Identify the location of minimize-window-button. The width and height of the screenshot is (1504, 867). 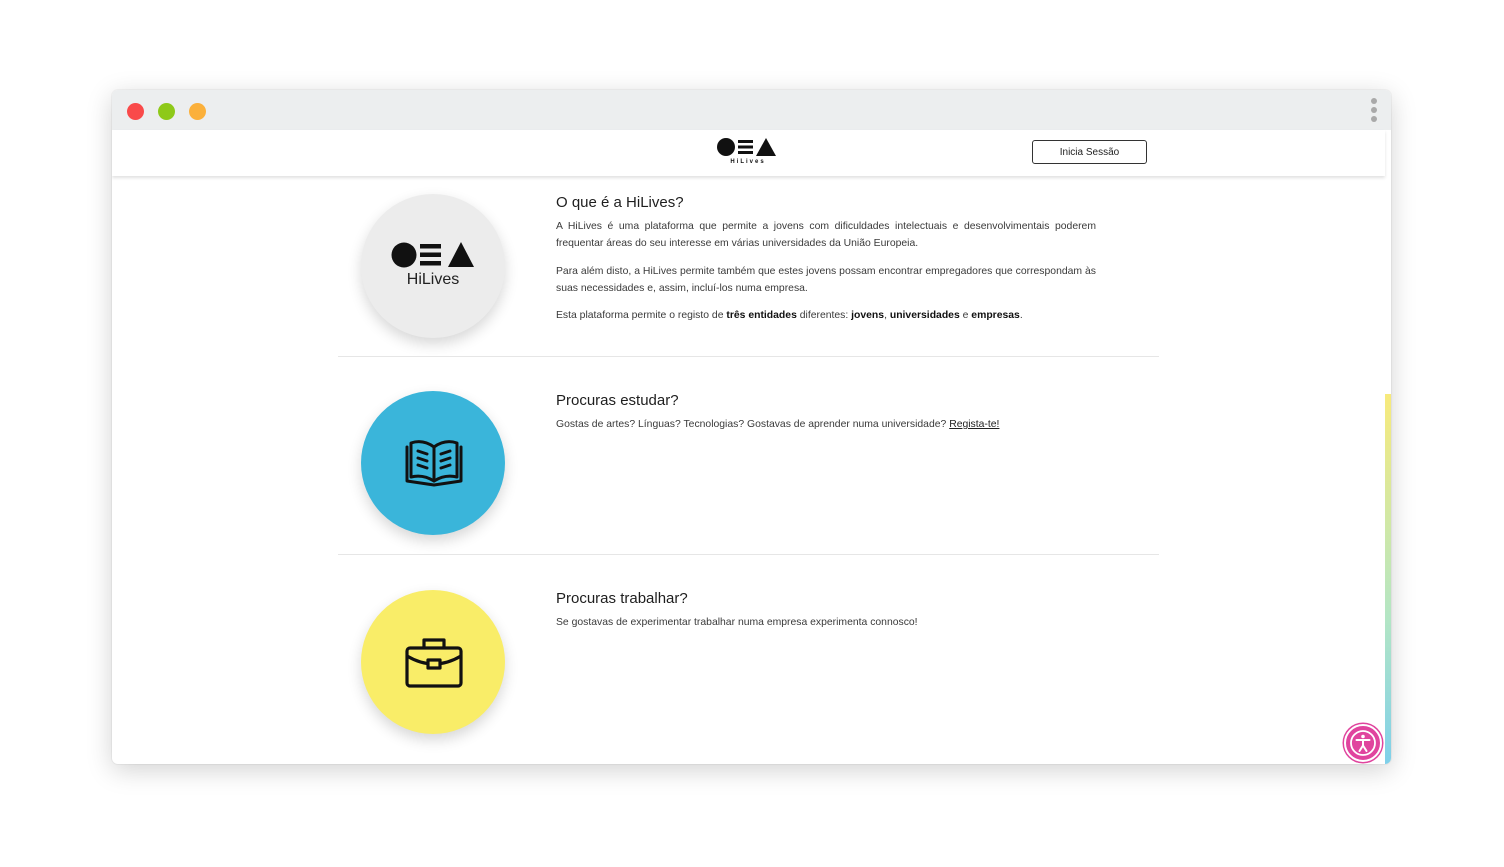
(166, 111).